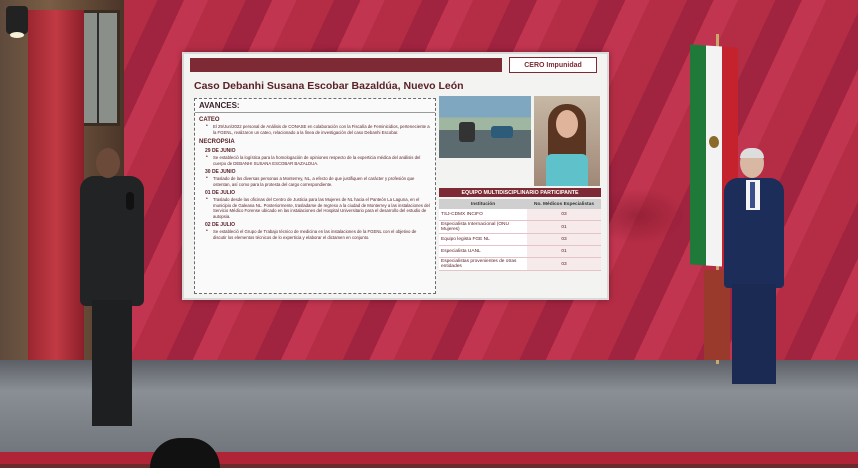 The image size is (858, 468). I want to click on portrait-face, so click(567, 124).